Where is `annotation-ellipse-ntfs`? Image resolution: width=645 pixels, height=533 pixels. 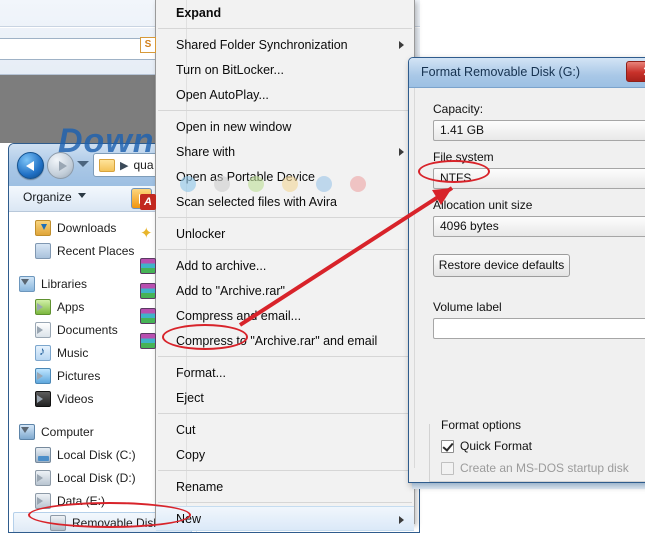 annotation-ellipse-ntfs is located at coordinates (454, 171).